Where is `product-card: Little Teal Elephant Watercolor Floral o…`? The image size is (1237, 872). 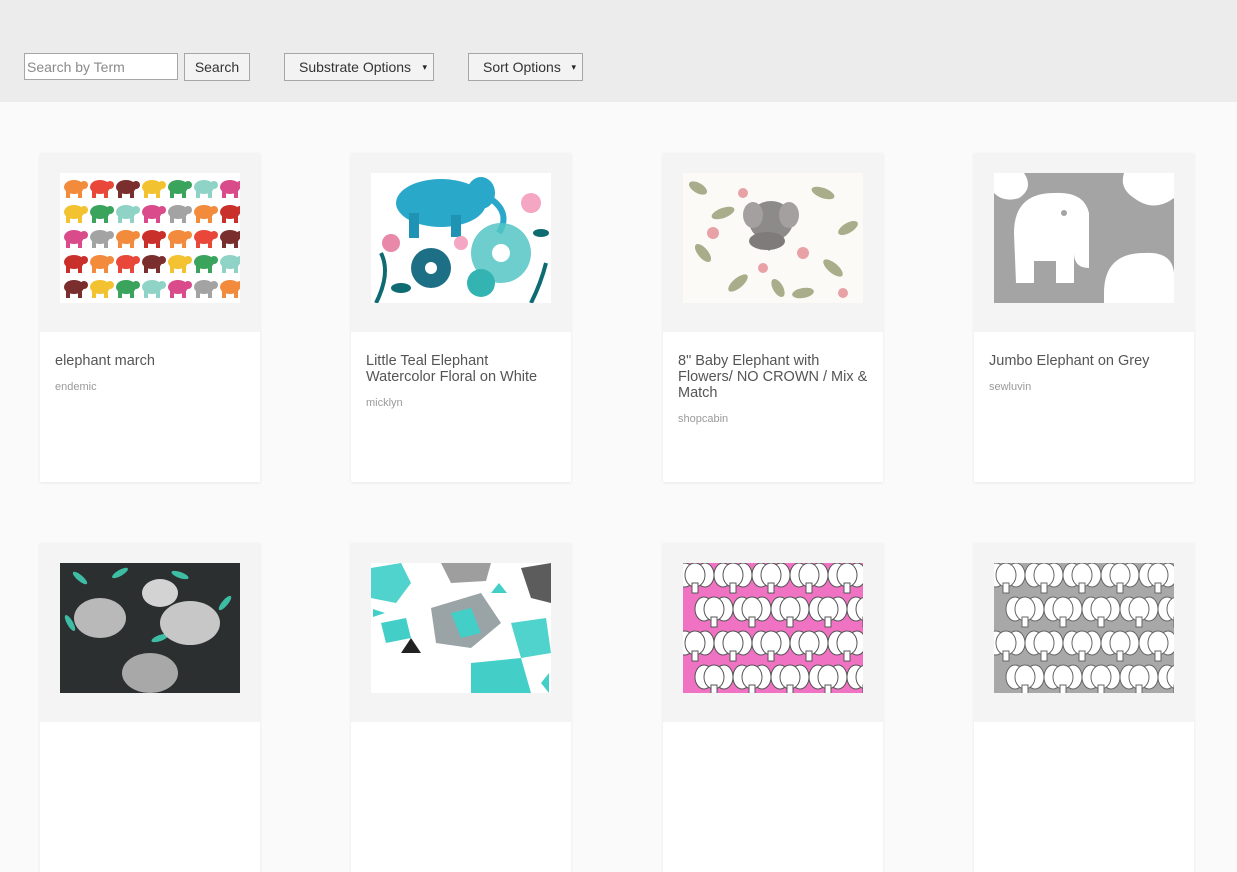
product-card: Little Teal Elephant Watercolor Floral o… is located at coordinates (461, 317).